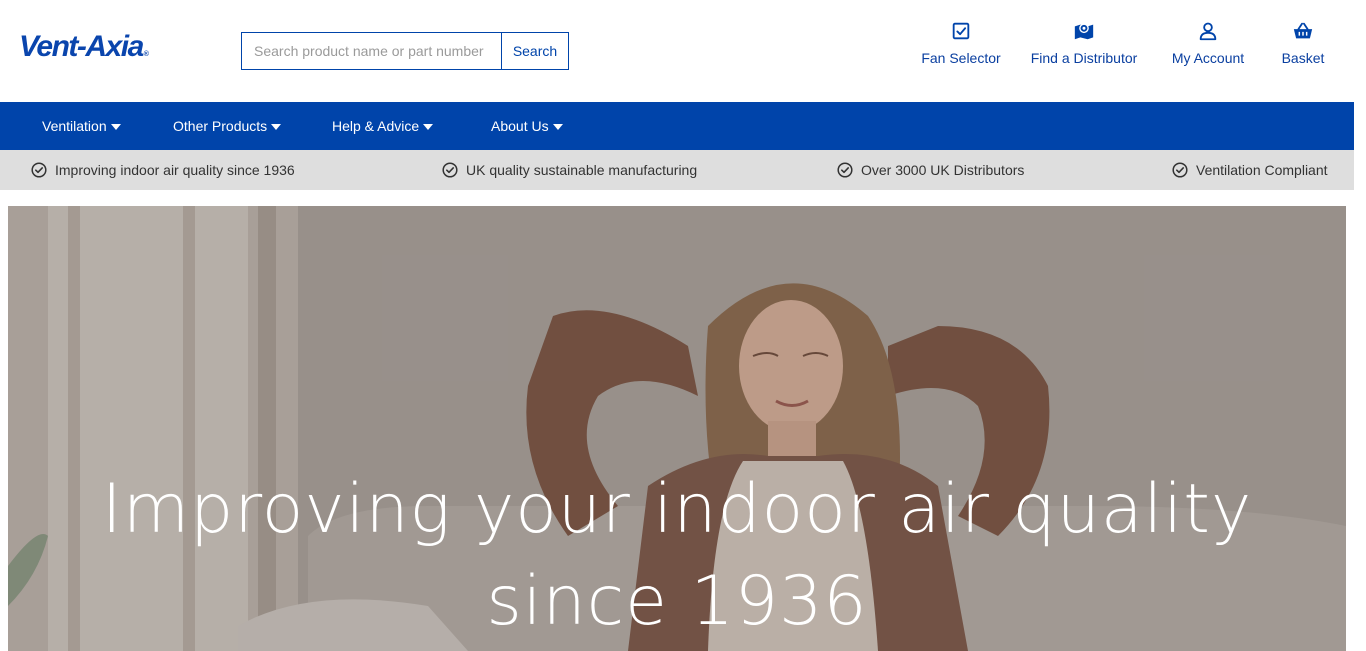  I want to click on find-distributor-link: Find a Distributor, so click(1084, 43).